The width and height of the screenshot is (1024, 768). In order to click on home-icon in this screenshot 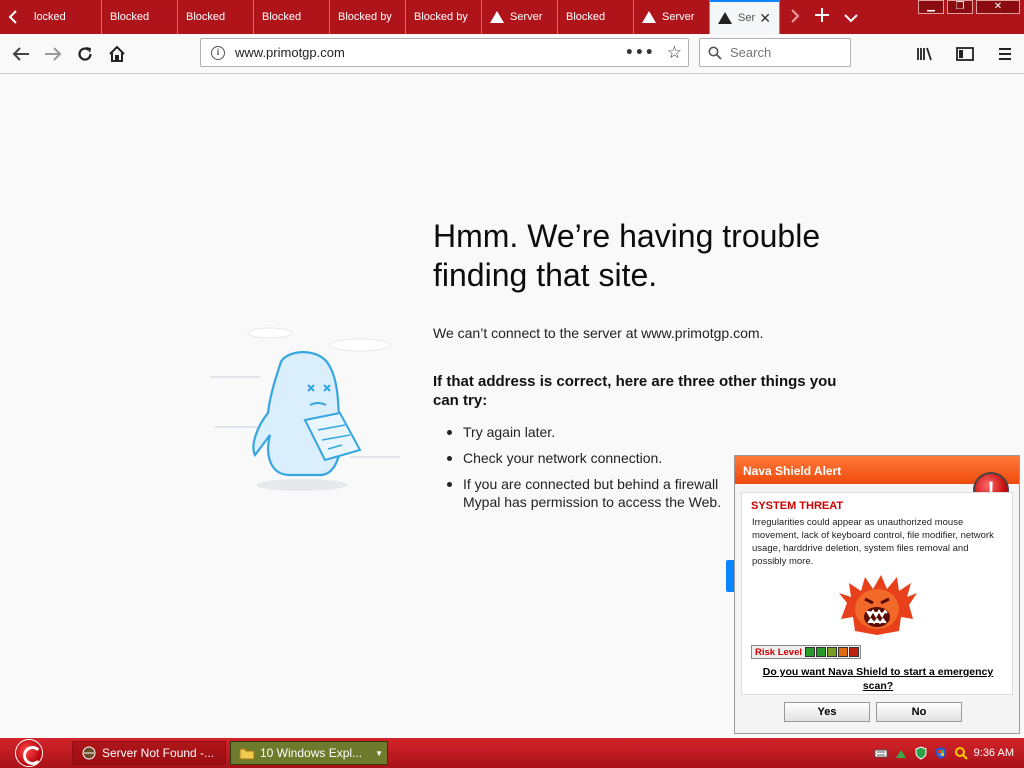, I will do `click(117, 53)`.